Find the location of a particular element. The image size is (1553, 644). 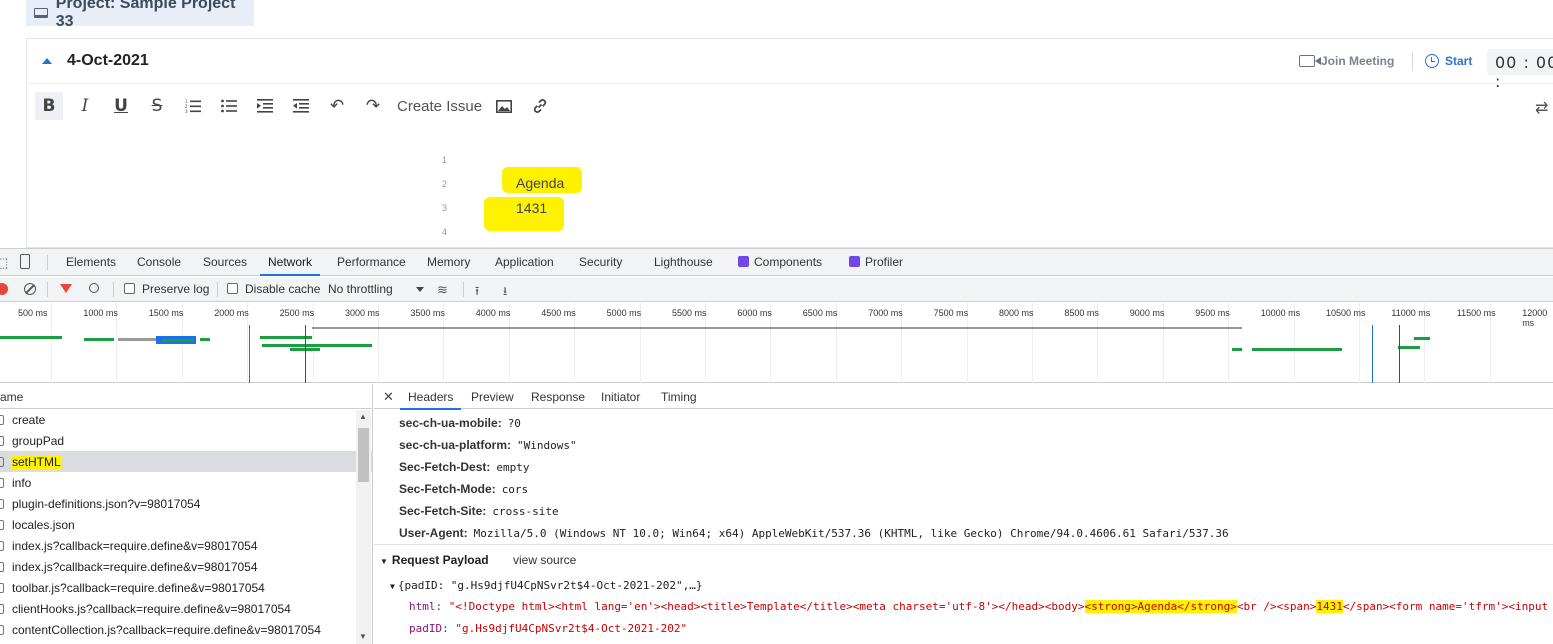

tab-preview: Preview is located at coordinates (492, 397).